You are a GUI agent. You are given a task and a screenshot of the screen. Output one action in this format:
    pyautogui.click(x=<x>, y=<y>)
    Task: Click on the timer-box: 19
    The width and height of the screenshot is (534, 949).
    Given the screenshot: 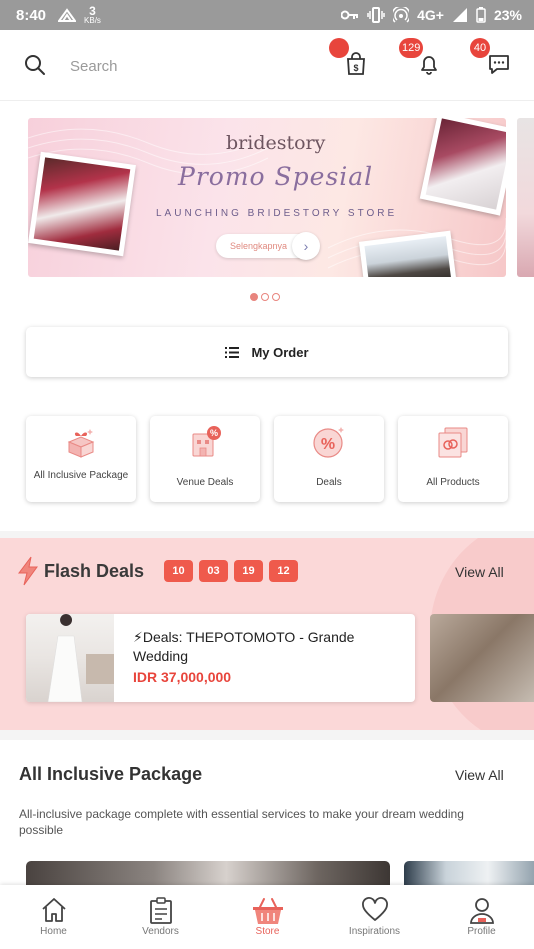 What is the action you would take?
    pyautogui.click(x=248, y=571)
    